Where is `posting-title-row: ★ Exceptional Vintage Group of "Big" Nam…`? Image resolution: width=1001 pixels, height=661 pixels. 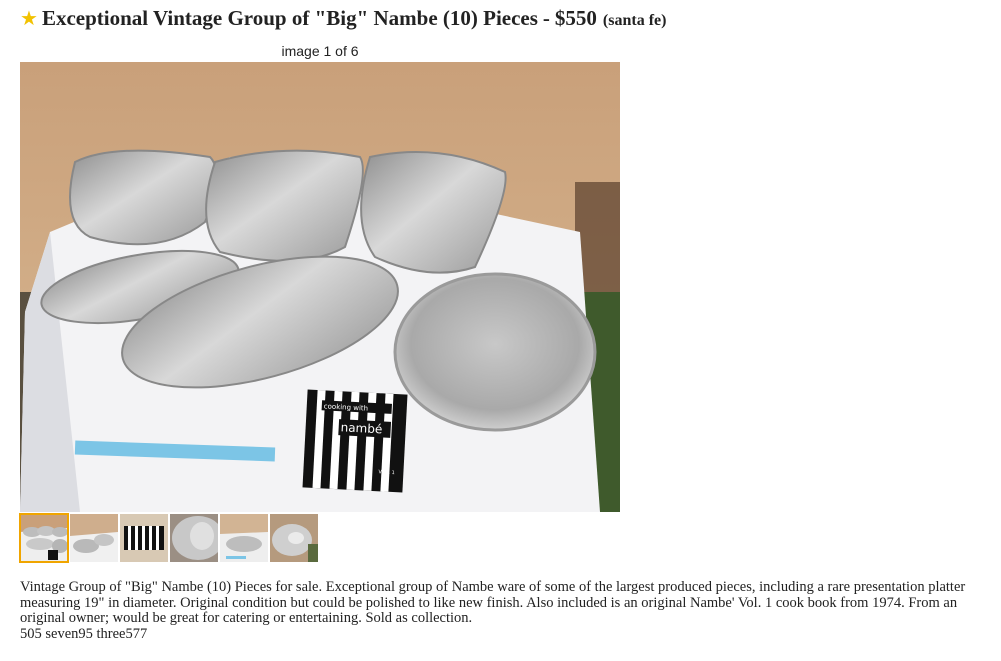
posting-title-row: ★ Exceptional Vintage Group of "Big" Nam… is located at coordinates (343, 18).